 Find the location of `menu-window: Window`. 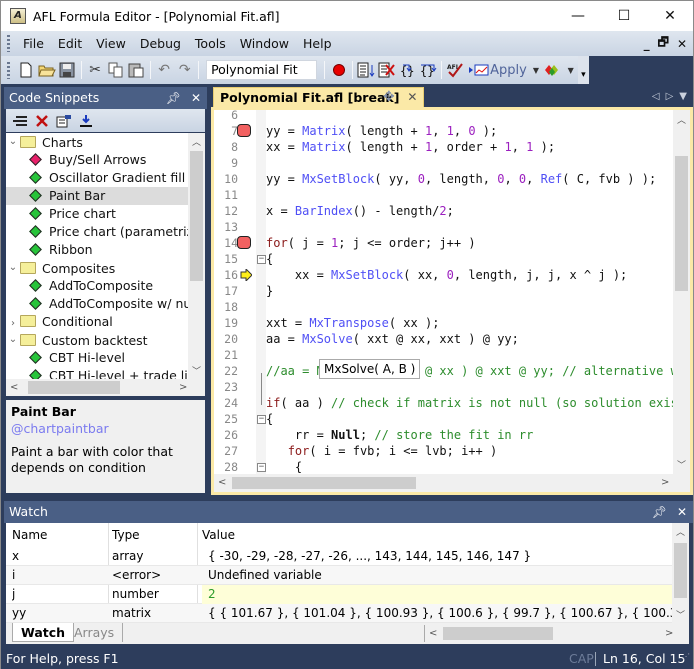

menu-window: Window is located at coordinates (264, 43).